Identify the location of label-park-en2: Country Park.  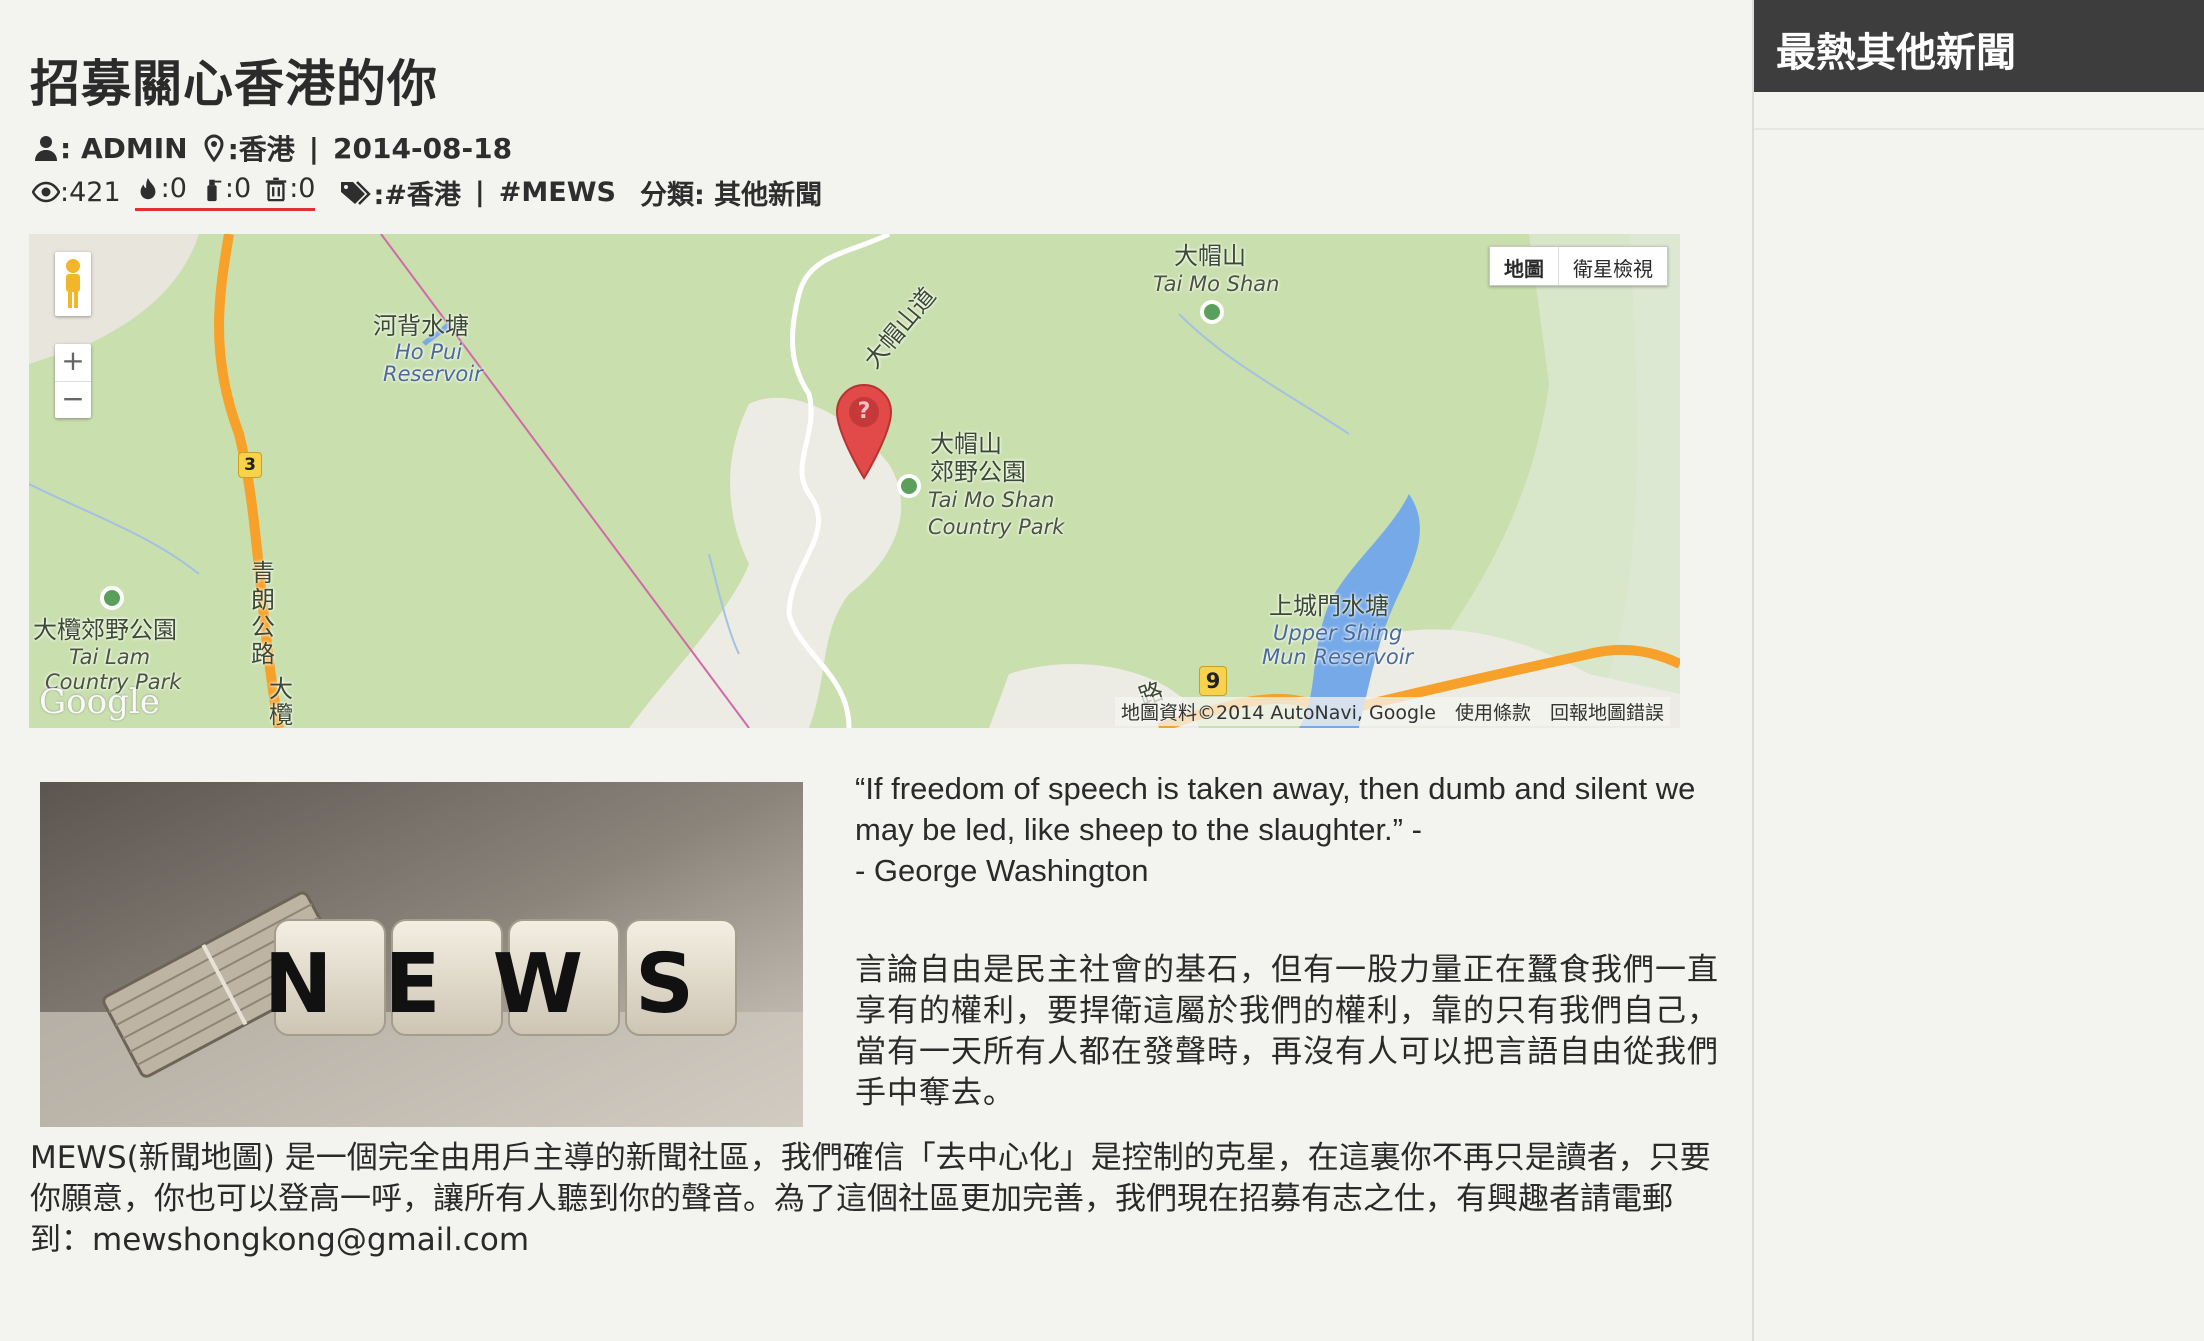
(996, 527).